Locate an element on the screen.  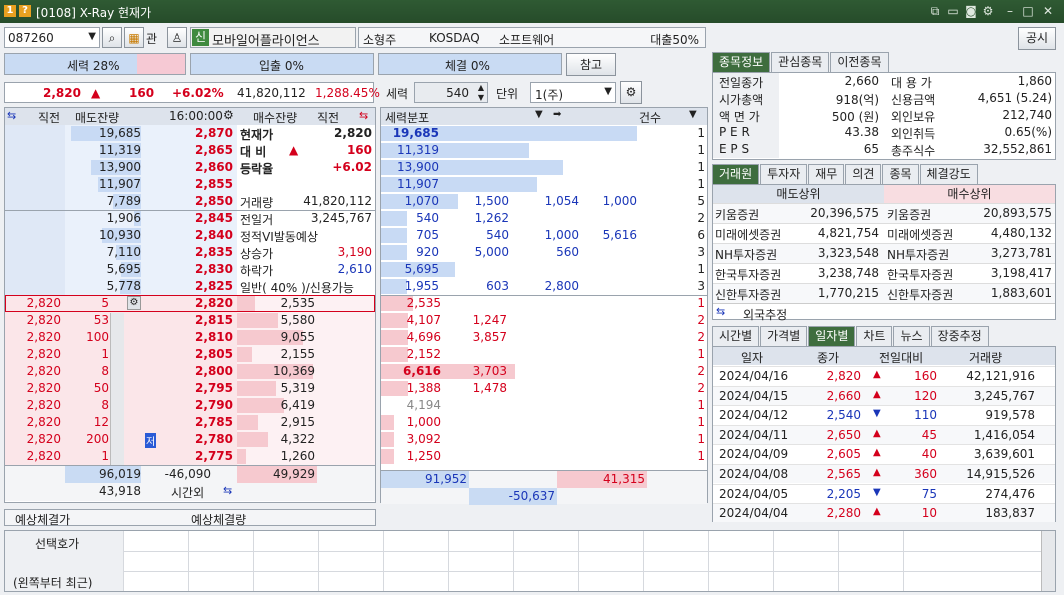
daily-close: 2,205 is located at coordinates (843, 493).